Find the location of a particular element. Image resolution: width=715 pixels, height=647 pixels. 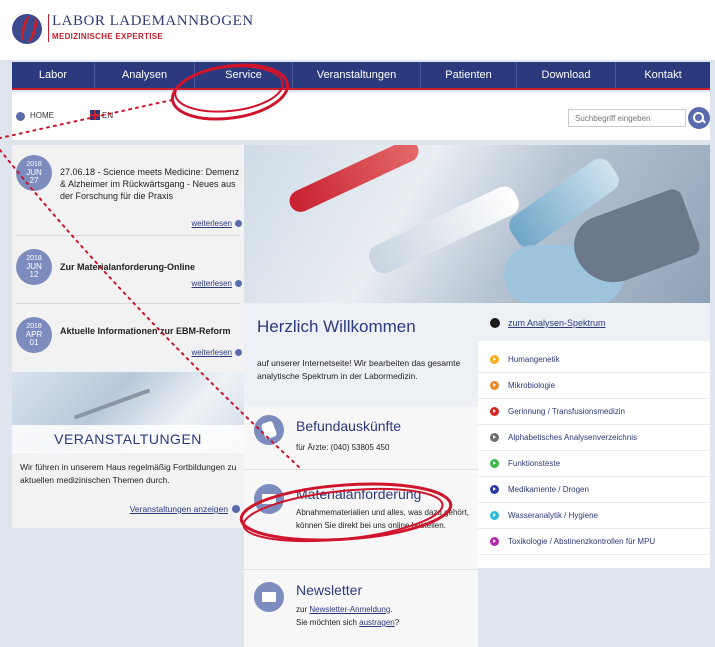

unsubscribe-link: austragen is located at coordinates (377, 622).